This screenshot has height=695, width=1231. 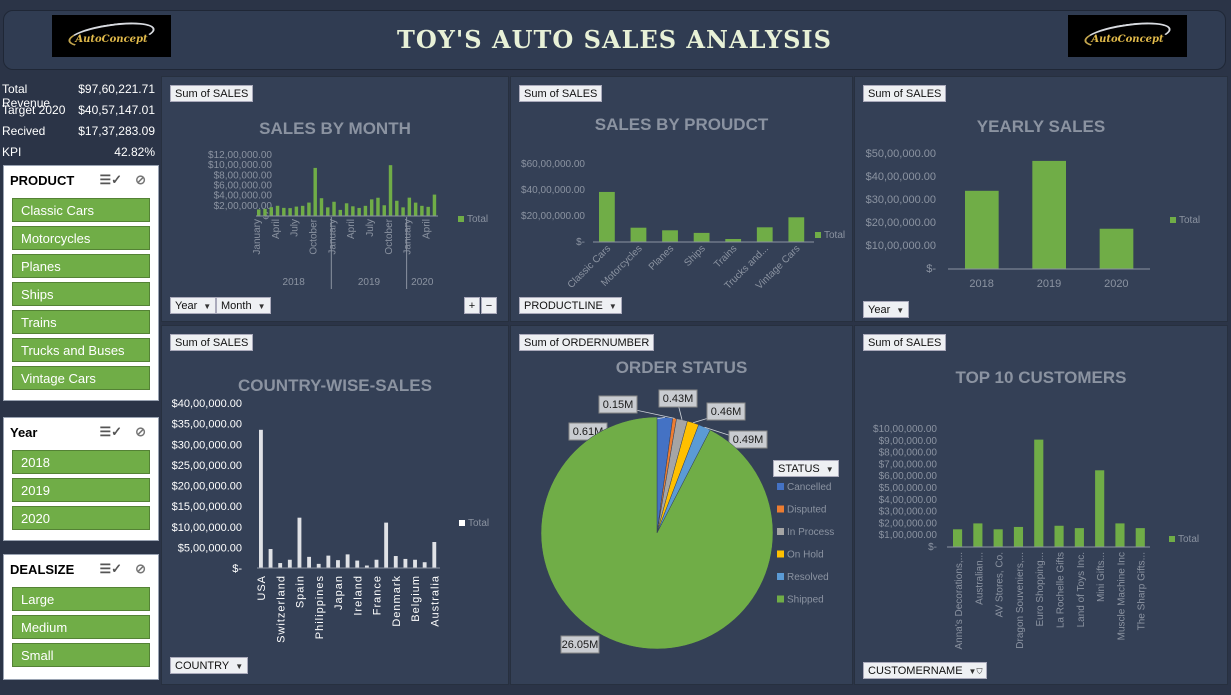 What do you see at coordinates (81, 294) in the screenshot?
I see `slicer-item: Ships` at bounding box center [81, 294].